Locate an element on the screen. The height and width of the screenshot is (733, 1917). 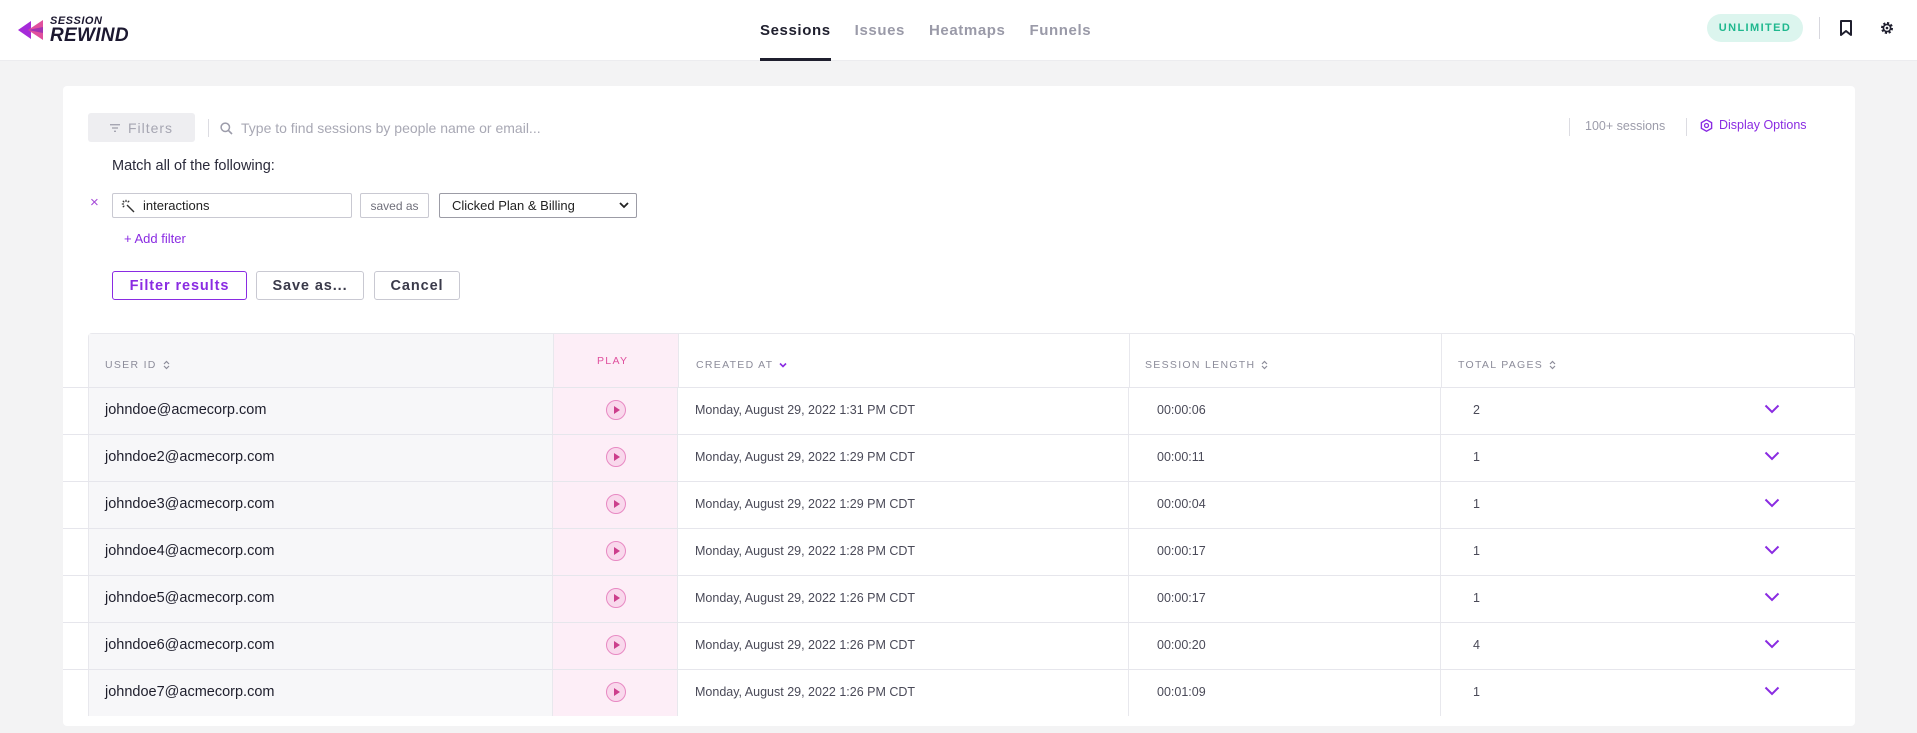
filters-label: Filters is located at coordinates (150, 127).